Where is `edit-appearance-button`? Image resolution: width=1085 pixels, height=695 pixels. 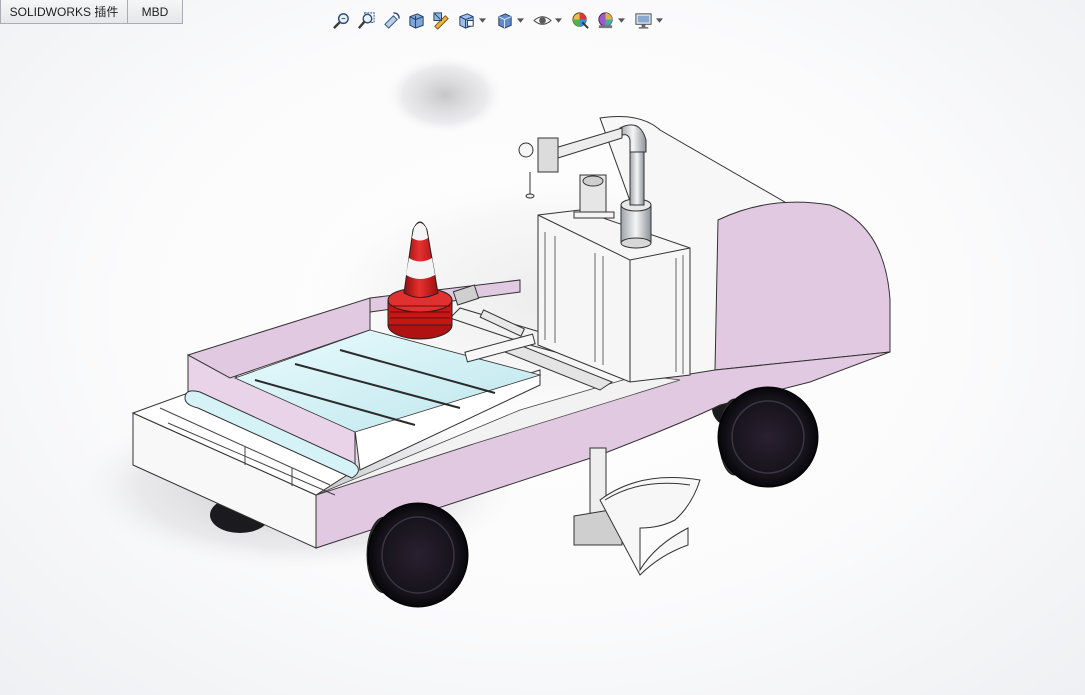 edit-appearance-button is located at coordinates (580, 20).